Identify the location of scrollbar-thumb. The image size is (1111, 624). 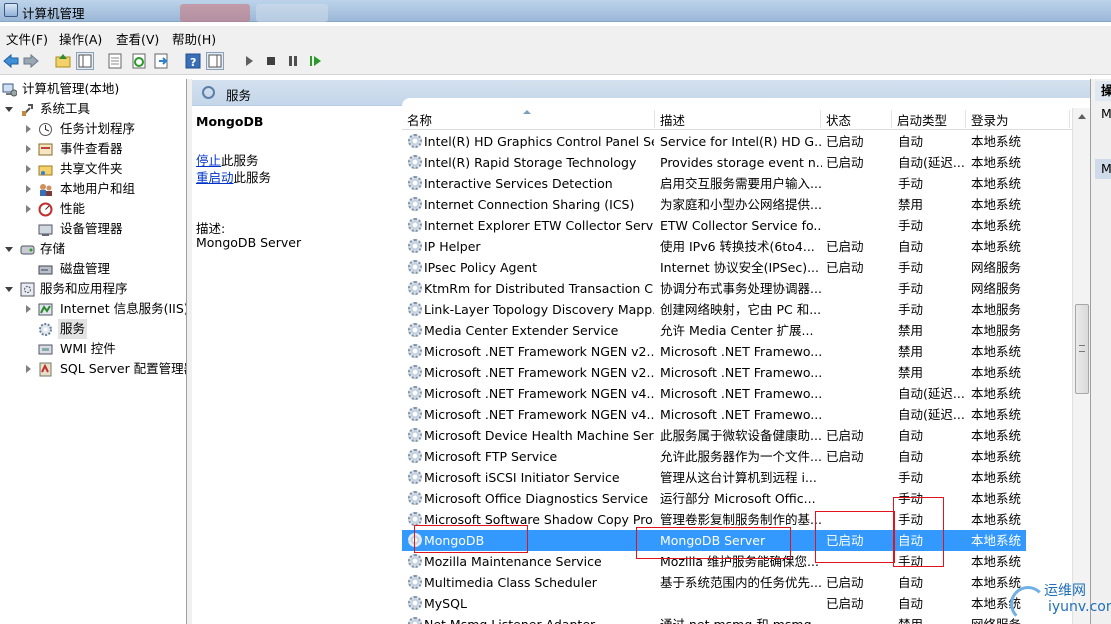
(1082, 349).